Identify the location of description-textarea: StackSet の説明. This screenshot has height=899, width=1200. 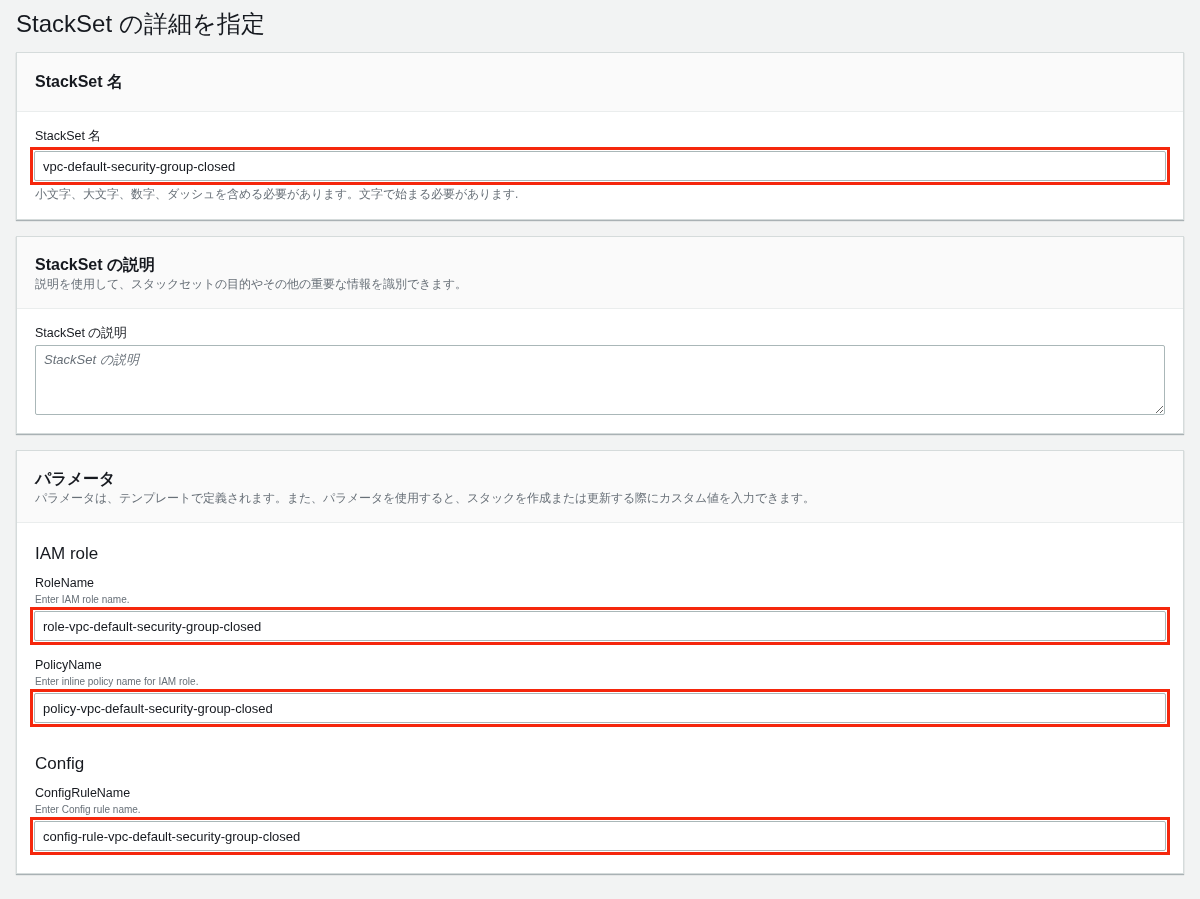
(600, 380).